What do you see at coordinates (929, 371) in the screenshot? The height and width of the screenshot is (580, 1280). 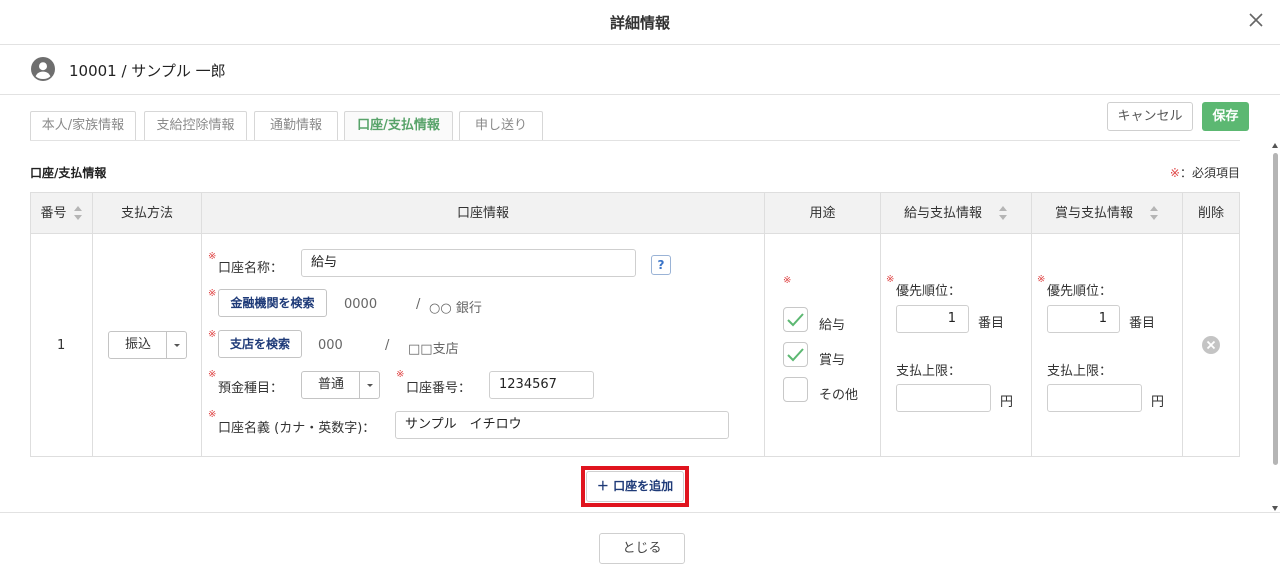 I see `salary-limit-label: 支払上限：` at bounding box center [929, 371].